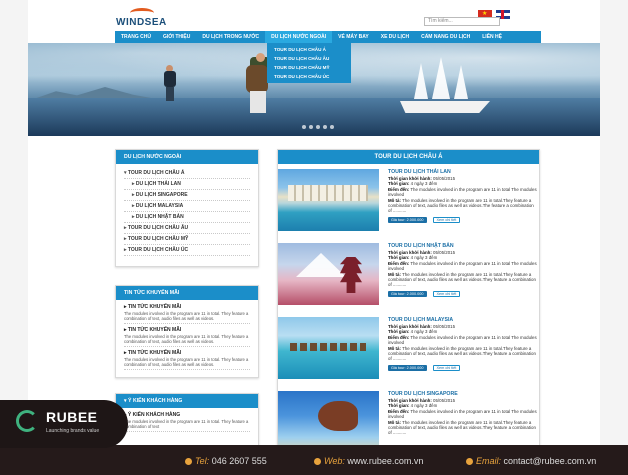  I want to click on nav-international: DU LỊCH NƯỚC NGOÀI, so click(299, 37).